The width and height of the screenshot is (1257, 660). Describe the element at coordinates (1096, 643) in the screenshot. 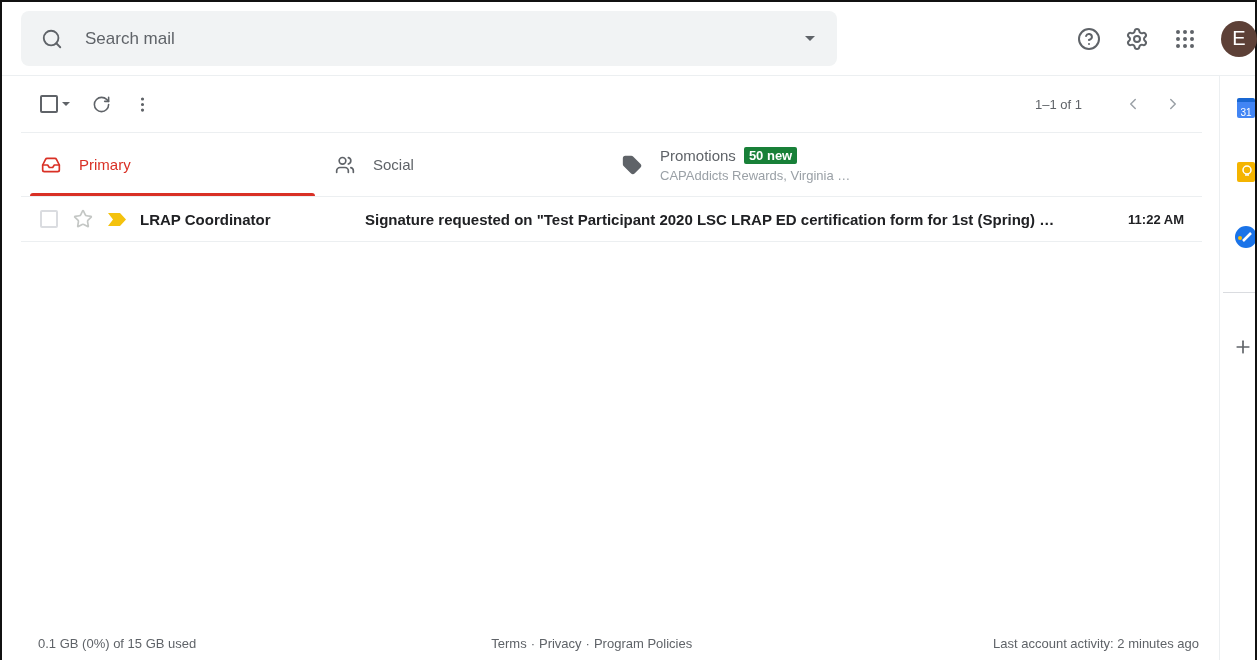

I see `account-activity: Last account activity: 2 minutes ago` at that location.